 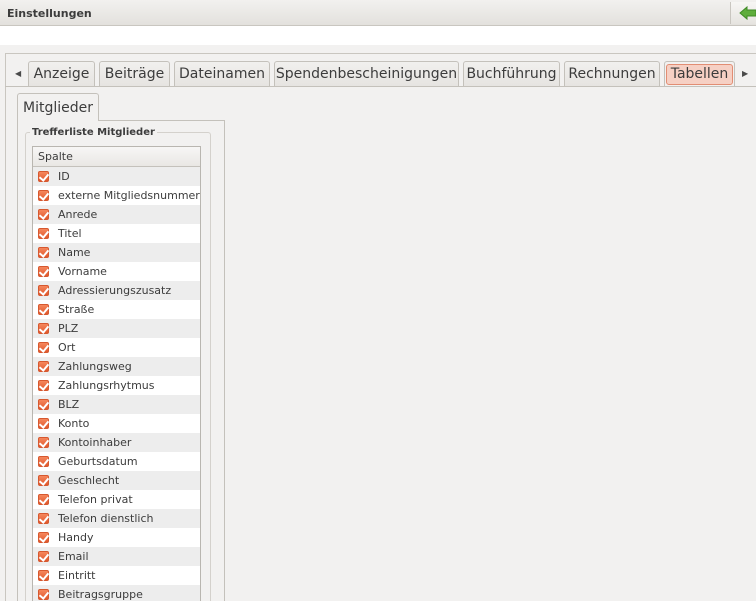 I want to click on list-item-label: Vorname, so click(x=82, y=271).